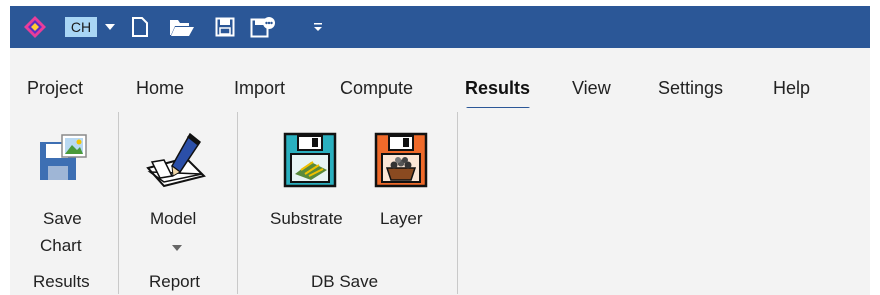  Describe the element at coordinates (175, 281) in the screenshot. I see `group-label-report: Report` at that location.